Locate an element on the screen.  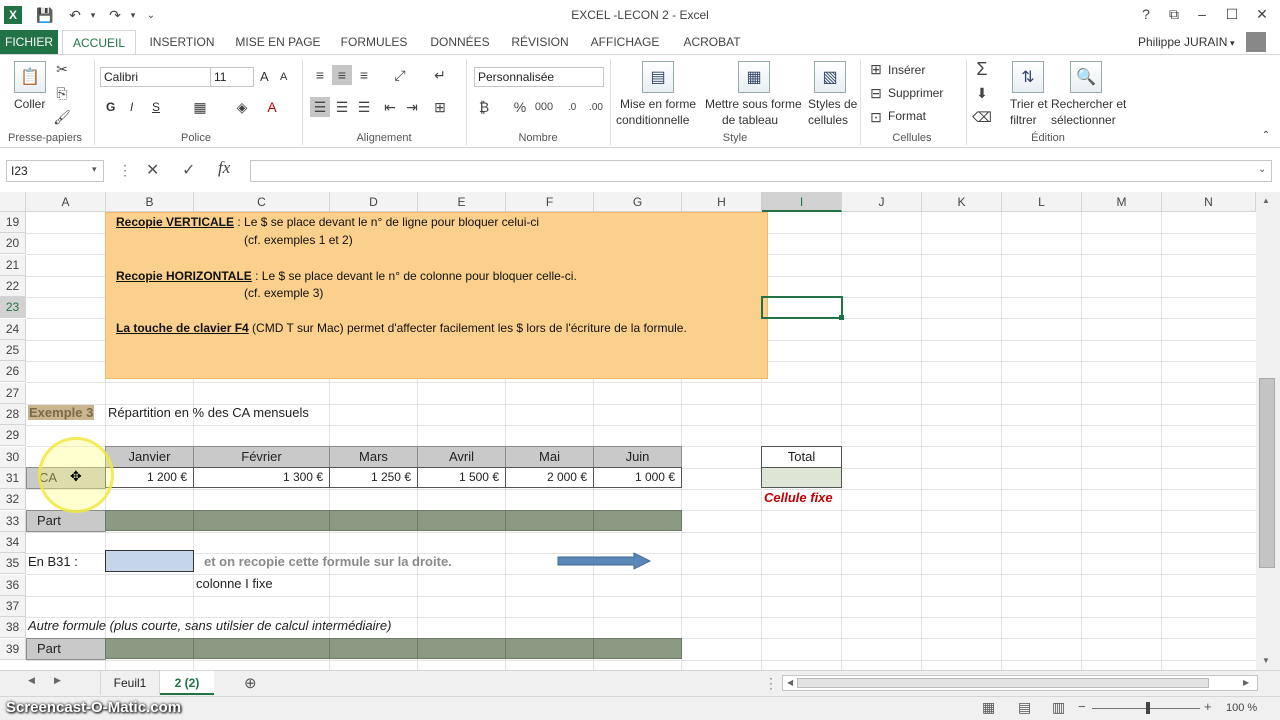
tab-affichage: AFFICHAGE is located at coordinates (625, 42).